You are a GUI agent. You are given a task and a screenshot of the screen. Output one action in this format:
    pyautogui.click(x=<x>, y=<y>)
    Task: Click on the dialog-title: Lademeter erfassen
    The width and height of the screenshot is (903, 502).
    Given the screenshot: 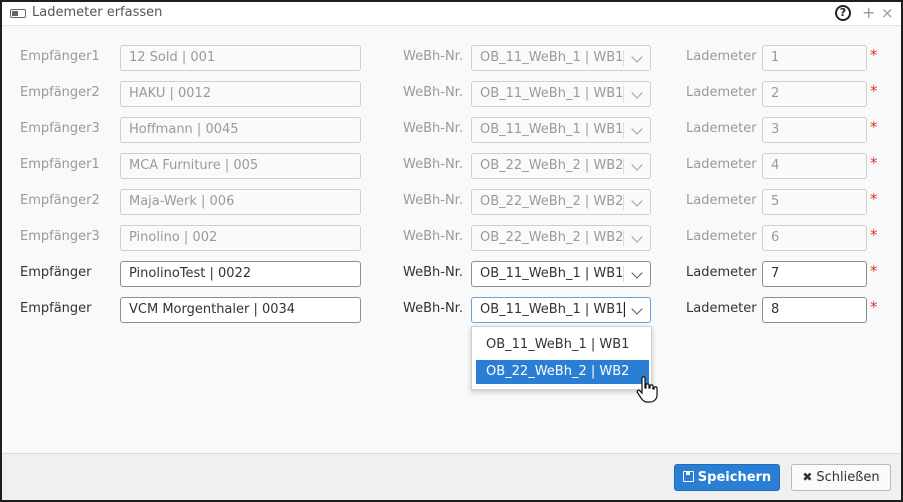 What is the action you would take?
    pyautogui.click(x=97, y=12)
    